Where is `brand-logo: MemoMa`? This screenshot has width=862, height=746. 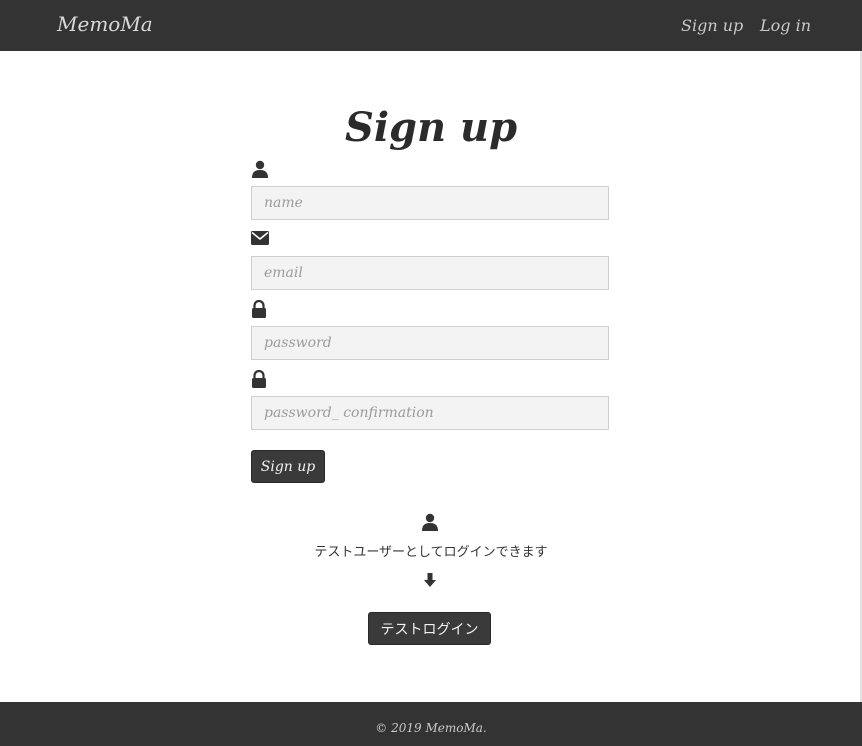
brand-logo: MemoMa is located at coordinates (105, 24).